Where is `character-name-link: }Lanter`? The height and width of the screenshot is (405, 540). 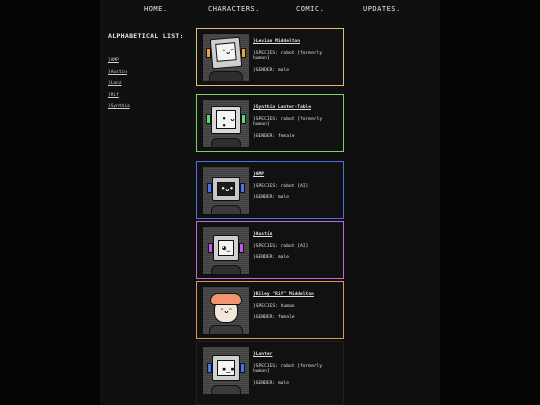
character-name-link: }Lanter is located at coordinates (297, 355).